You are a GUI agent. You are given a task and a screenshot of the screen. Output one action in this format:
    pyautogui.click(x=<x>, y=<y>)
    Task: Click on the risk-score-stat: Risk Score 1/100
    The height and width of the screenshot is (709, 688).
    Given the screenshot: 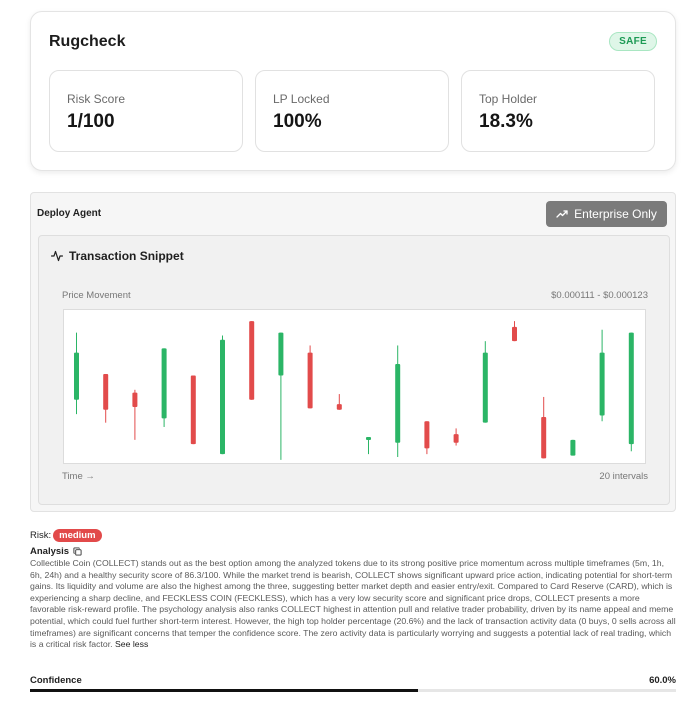 What is the action you would take?
    pyautogui.click(x=146, y=111)
    